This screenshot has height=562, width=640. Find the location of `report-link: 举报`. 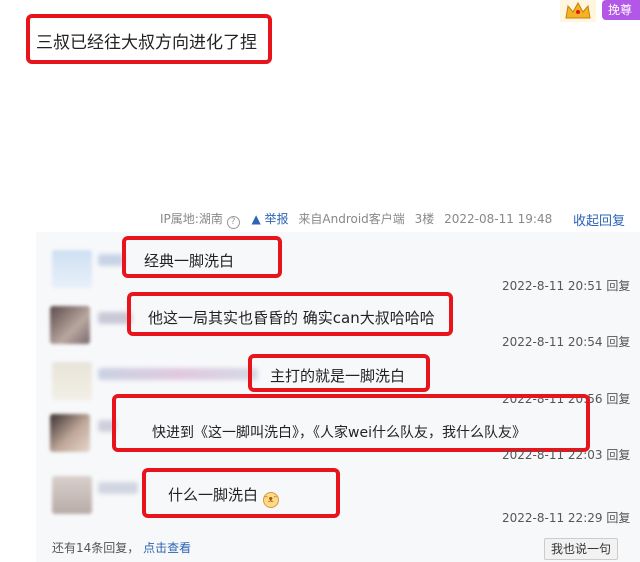

report-link: 举报 is located at coordinates (277, 219).